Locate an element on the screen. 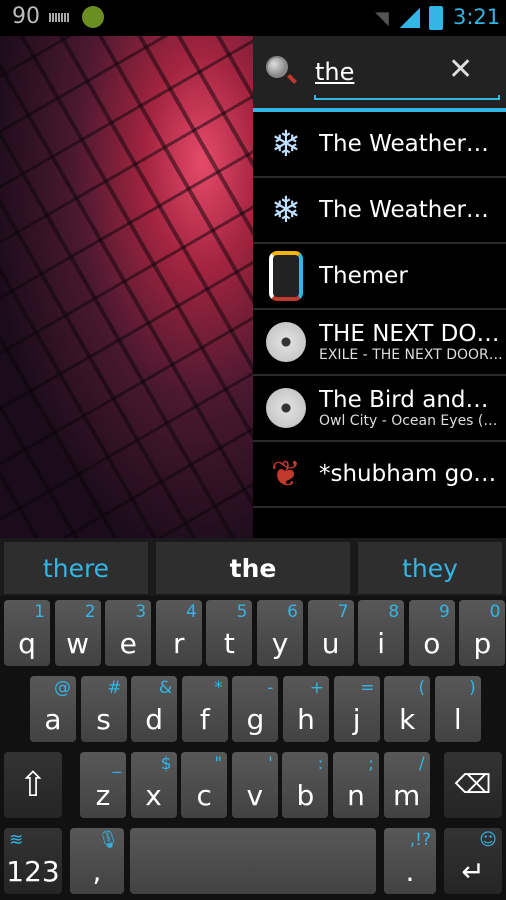 This screenshot has height=900, width=506. status-bar: 90 ◥ 3:21 is located at coordinates (253, 18).